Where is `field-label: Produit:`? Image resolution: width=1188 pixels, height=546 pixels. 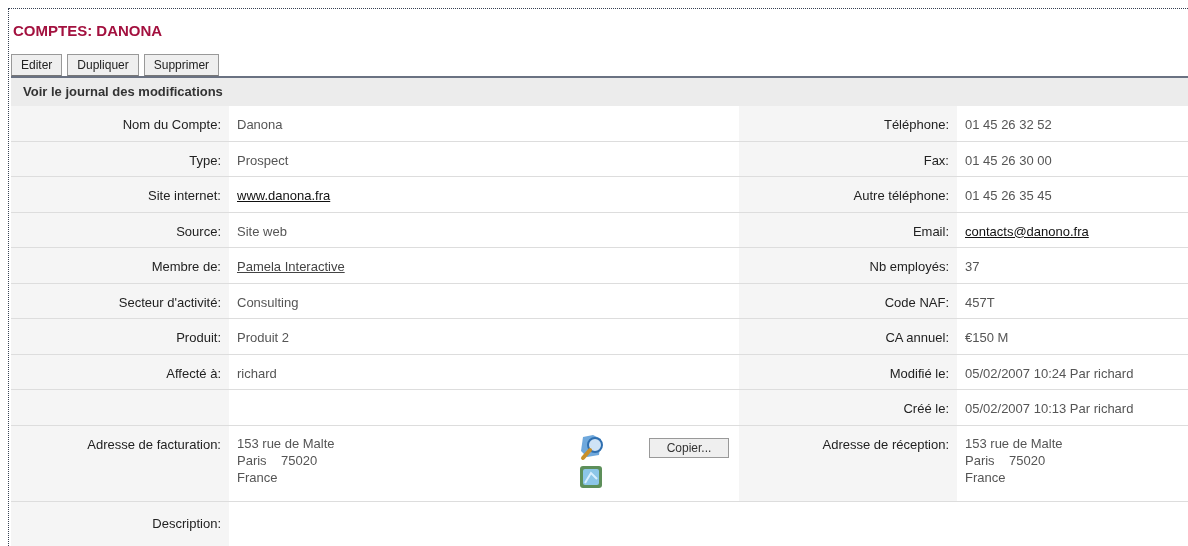
field-label: Produit: is located at coordinates (198, 338).